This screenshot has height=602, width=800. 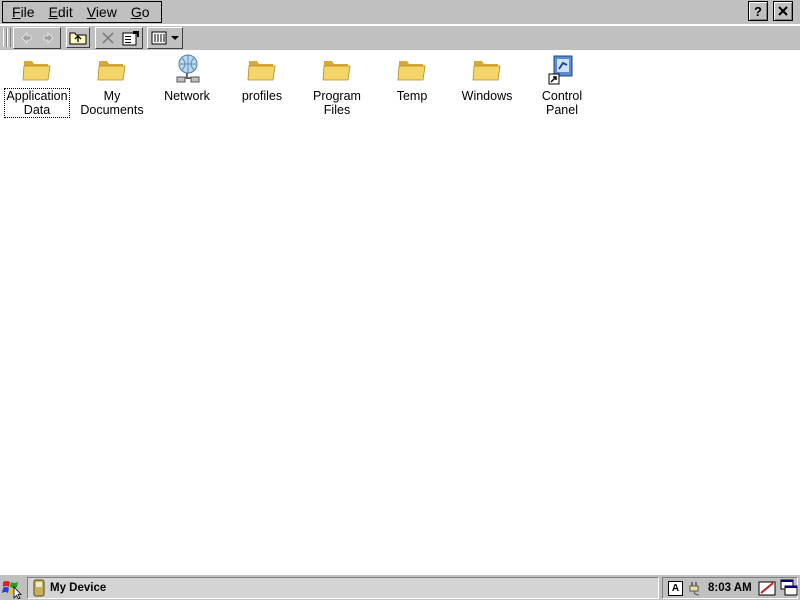 I want to click on help-label: ?, so click(x=758, y=11).